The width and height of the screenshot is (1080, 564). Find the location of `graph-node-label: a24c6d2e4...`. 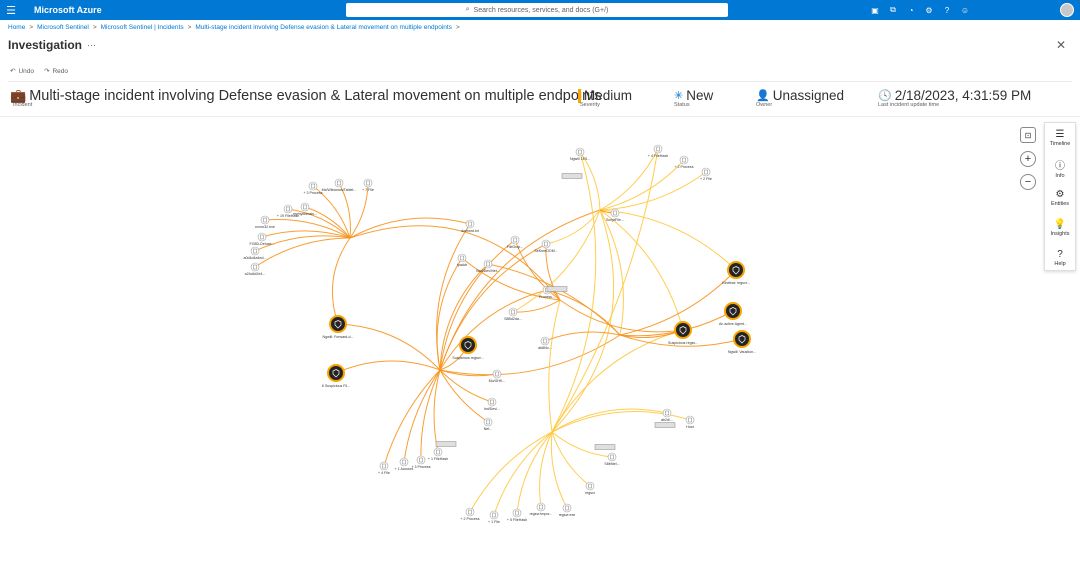

graph-node-label: a24c6d2e4... is located at coordinates (255, 274).